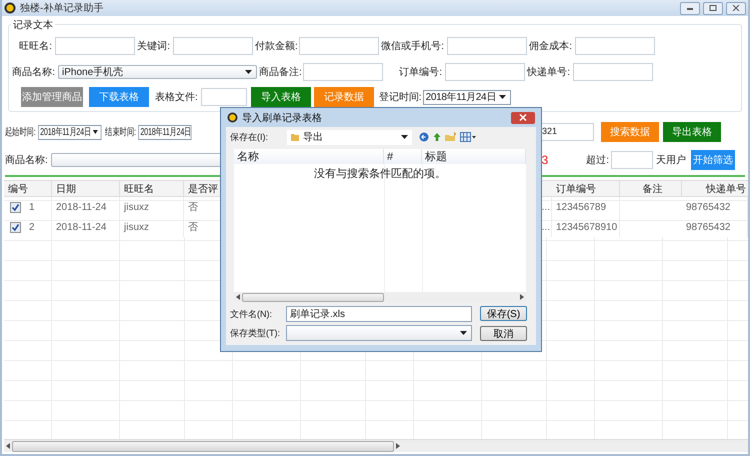 Image resolution: width=750 pixels, height=456 pixels. I want to click on column-header: 名称, so click(309, 156).